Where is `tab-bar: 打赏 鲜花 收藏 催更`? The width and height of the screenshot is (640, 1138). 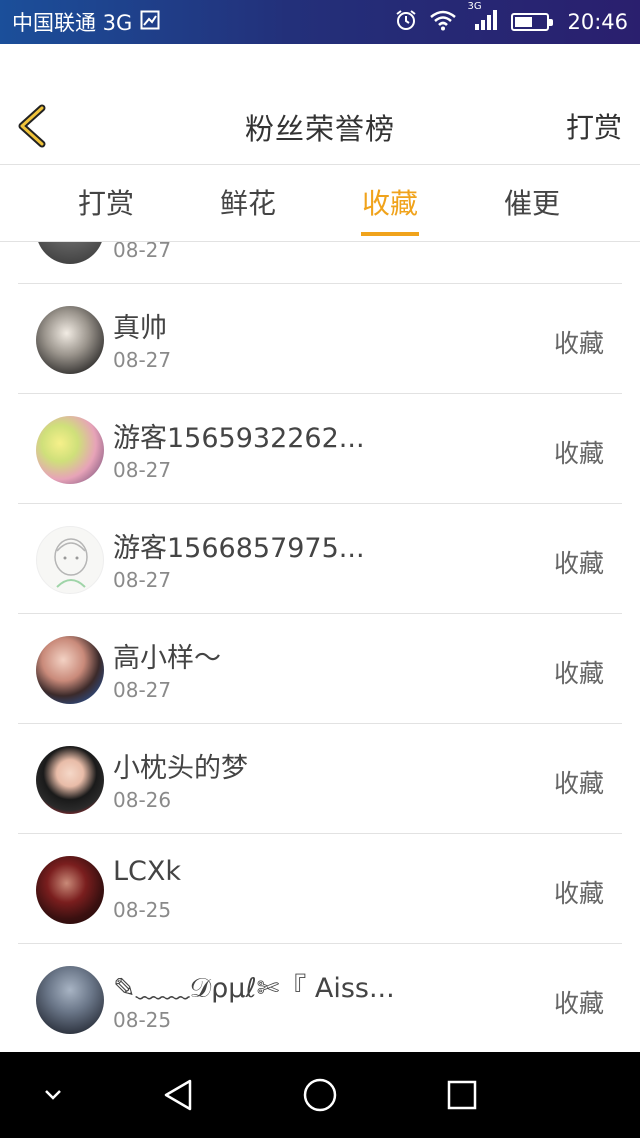
tab-bar: 打赏 鲜花 收藏 催更 is located at coordinates (320, 204).